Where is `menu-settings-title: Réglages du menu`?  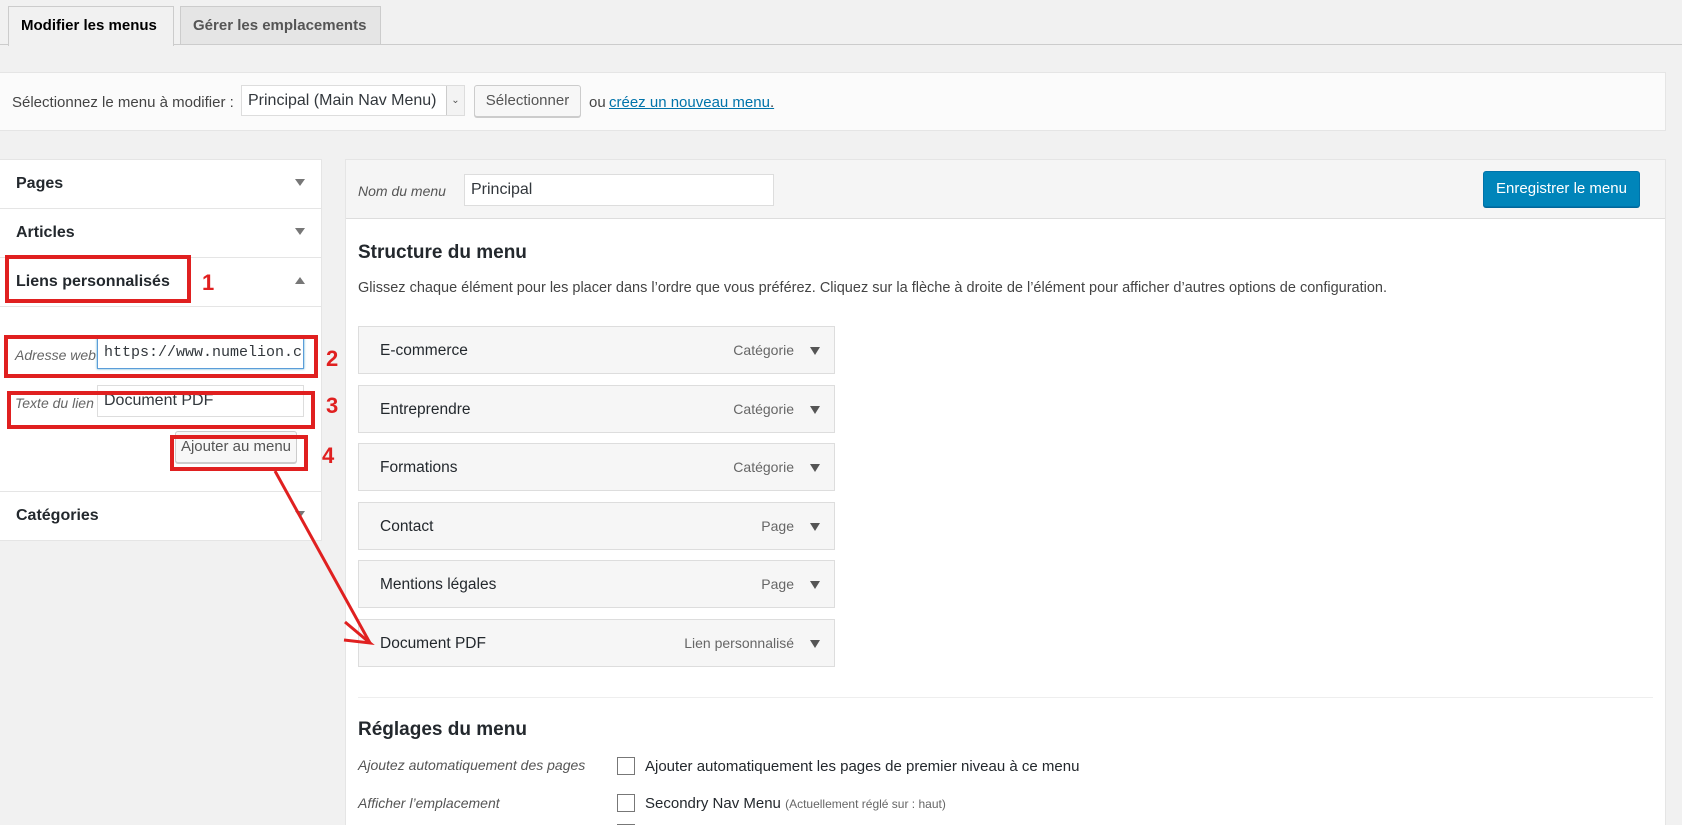
menu-settings-title: Réglages du menu is located at coordinates (442, 729).